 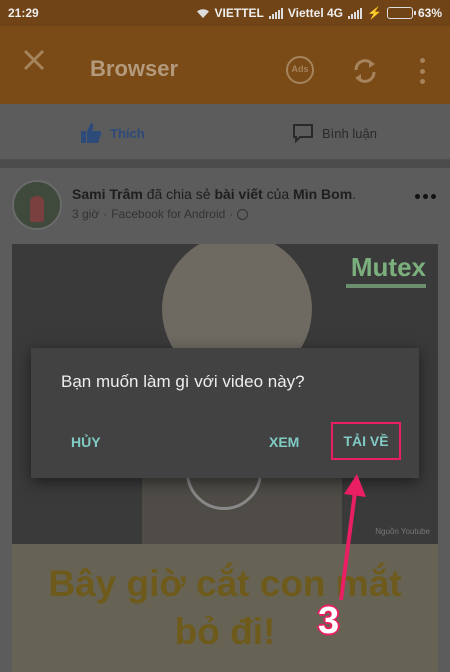 What do you see at coordinates (365, 71) in the screenshot?
I see `refresh-icon` at bounding box center [365, 71].